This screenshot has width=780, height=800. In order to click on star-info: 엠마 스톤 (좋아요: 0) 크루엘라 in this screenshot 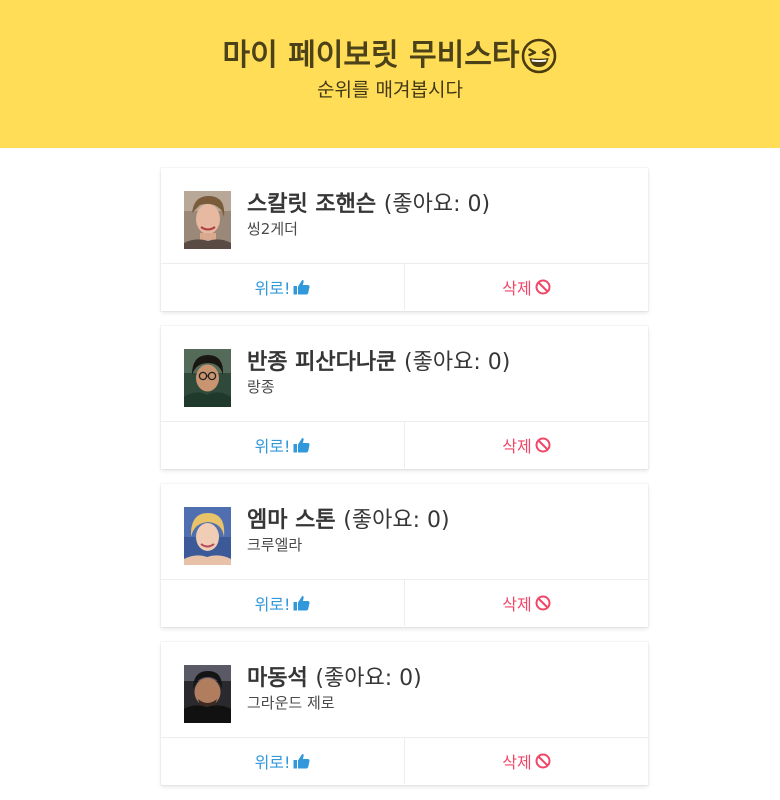, I will do `click(348, 531)`.